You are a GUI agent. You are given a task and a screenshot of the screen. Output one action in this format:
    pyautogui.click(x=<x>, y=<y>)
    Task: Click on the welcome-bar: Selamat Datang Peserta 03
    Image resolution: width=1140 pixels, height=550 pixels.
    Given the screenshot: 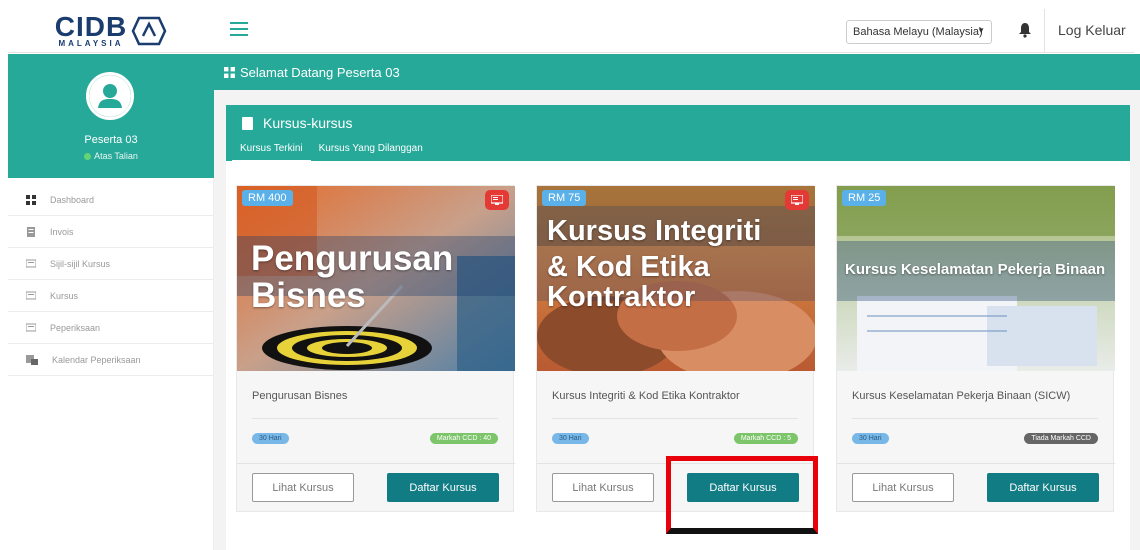 What is the action you would take?
    pyautogui.click(x=677, y=72)
    